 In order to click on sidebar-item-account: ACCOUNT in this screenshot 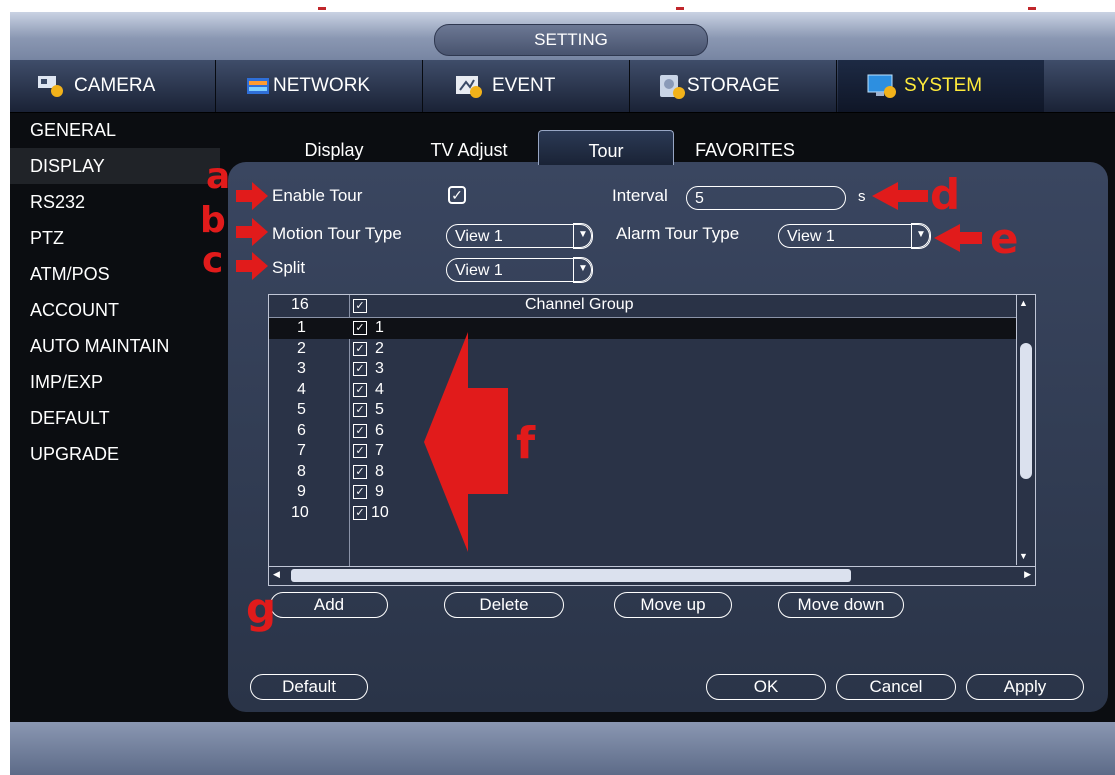, I will do `click(115, 310)`.